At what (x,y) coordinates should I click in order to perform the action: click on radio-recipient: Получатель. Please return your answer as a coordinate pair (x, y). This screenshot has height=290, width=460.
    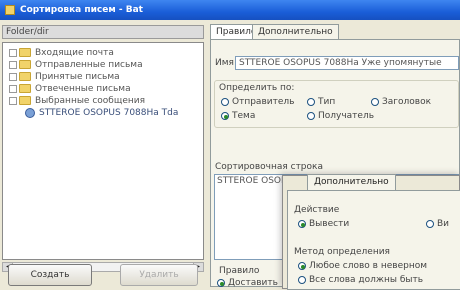
    Looking at the image, I should click on (340, 116).